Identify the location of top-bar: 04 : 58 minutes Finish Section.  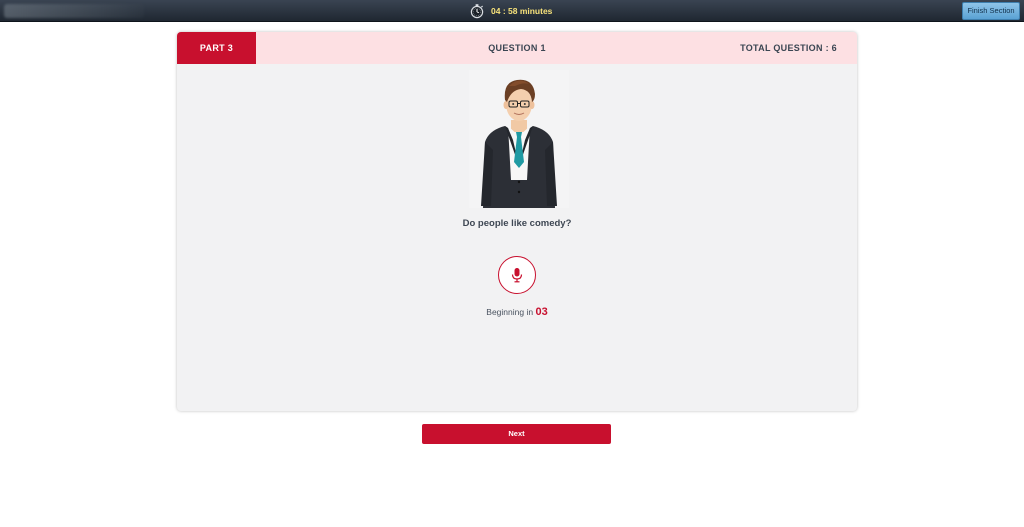
(512, 11).